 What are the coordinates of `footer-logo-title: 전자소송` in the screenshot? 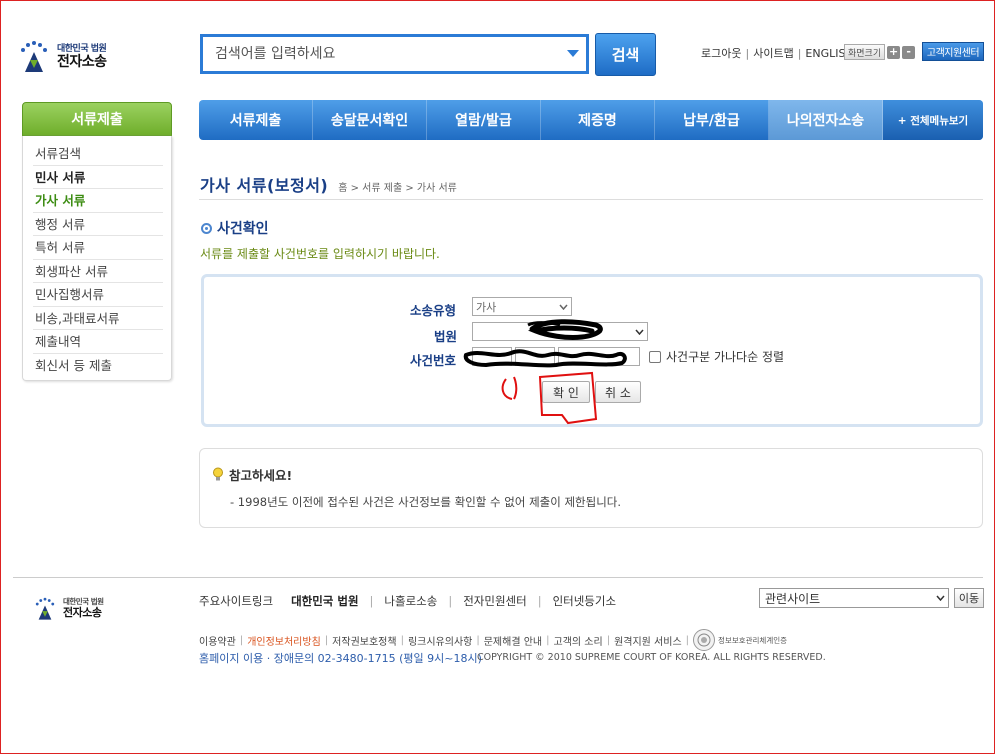 It's located at (82, 612).